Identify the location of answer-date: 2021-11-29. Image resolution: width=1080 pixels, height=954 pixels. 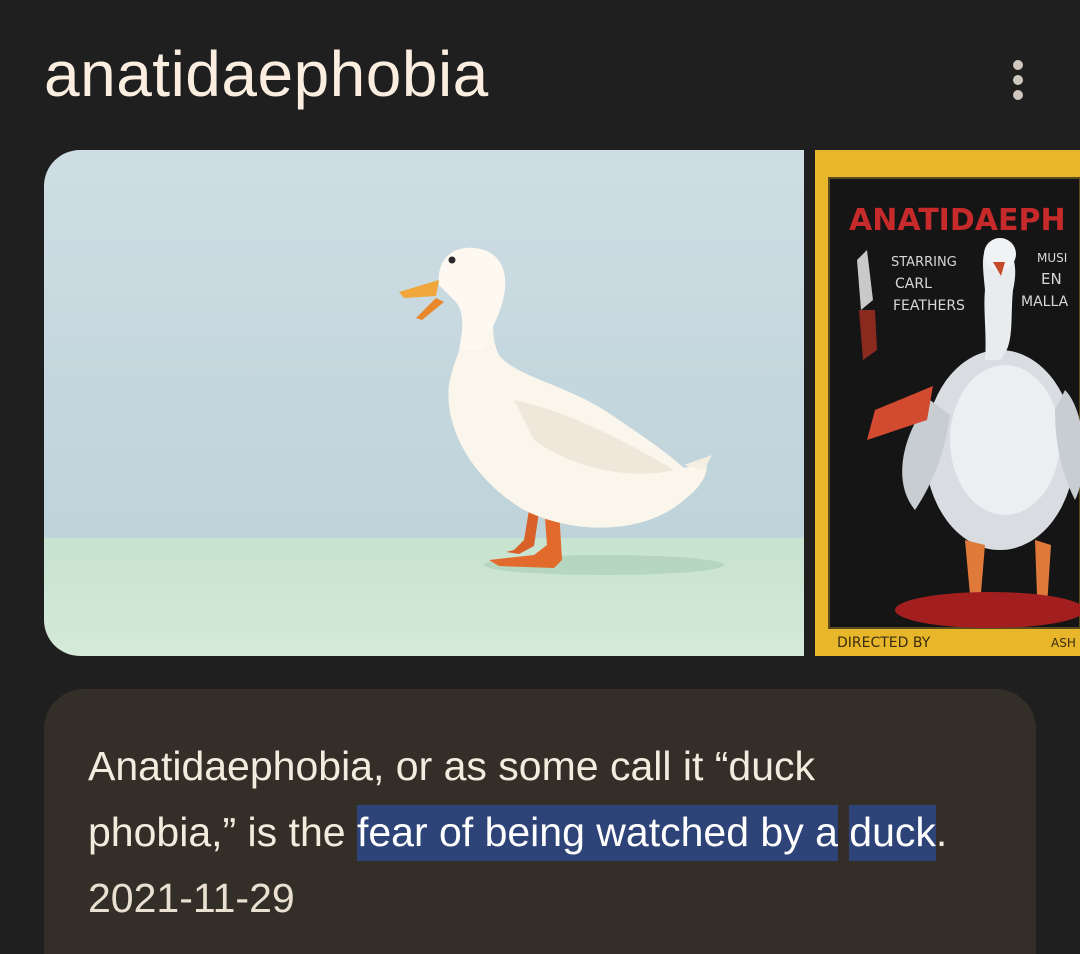
(191, 898).